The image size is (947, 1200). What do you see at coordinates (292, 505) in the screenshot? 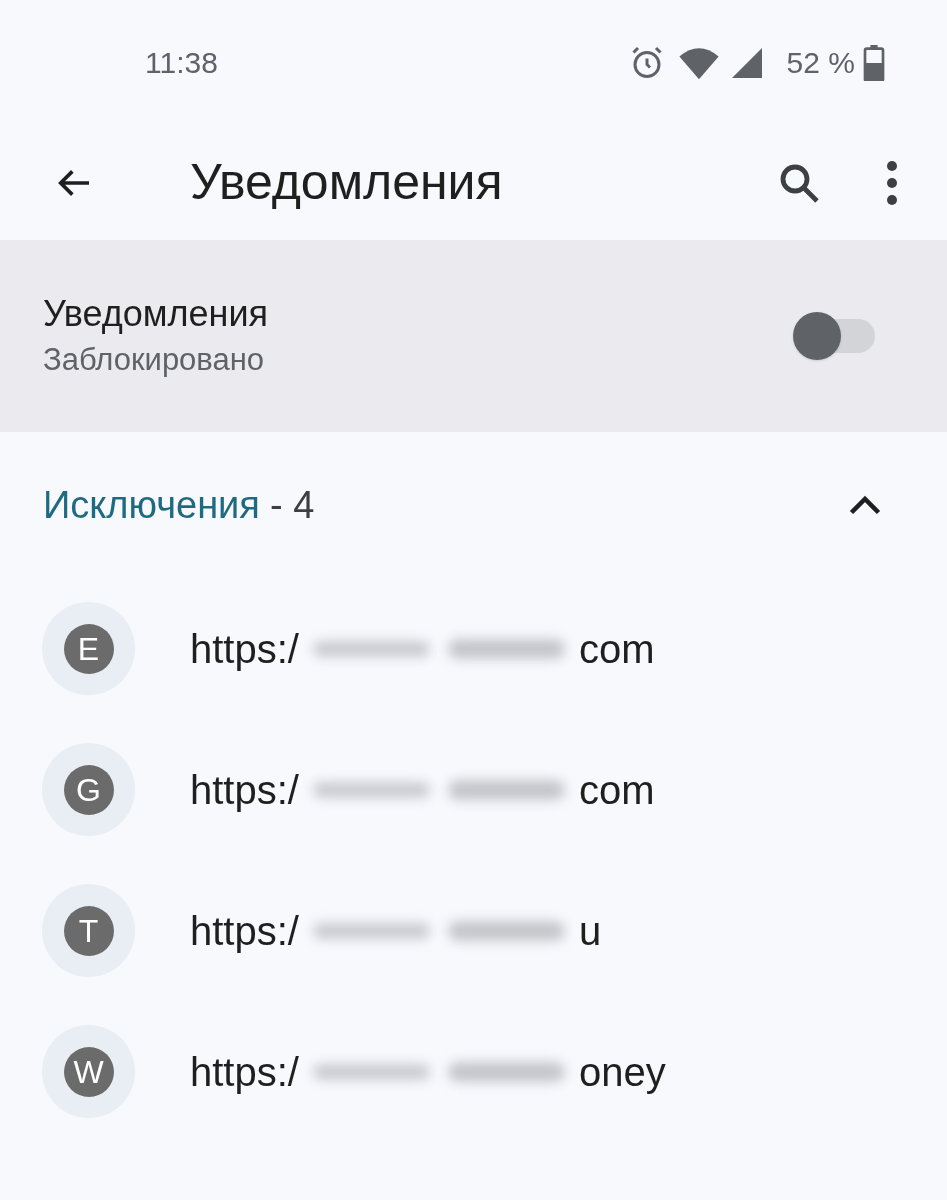
I see `section-count: - 4` at bounding box center [292, 505].